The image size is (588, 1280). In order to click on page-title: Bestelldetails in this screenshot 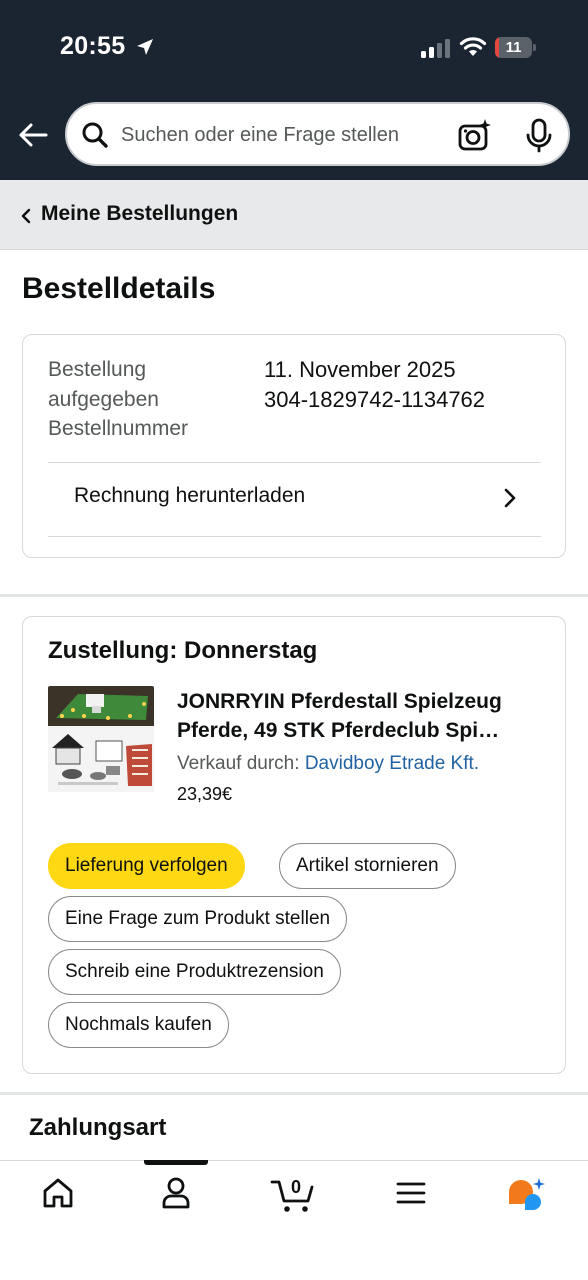, I will do `click(119, 288)`.